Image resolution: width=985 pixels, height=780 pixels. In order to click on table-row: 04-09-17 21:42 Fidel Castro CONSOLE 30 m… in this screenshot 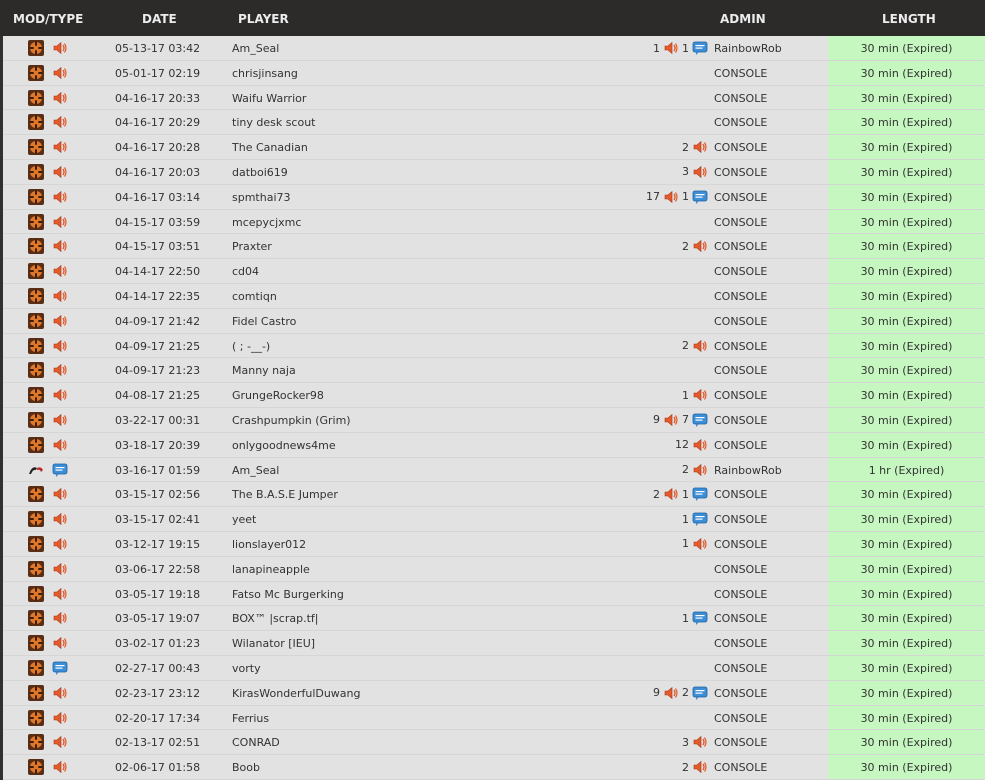, I will do `click(492, 321)`.